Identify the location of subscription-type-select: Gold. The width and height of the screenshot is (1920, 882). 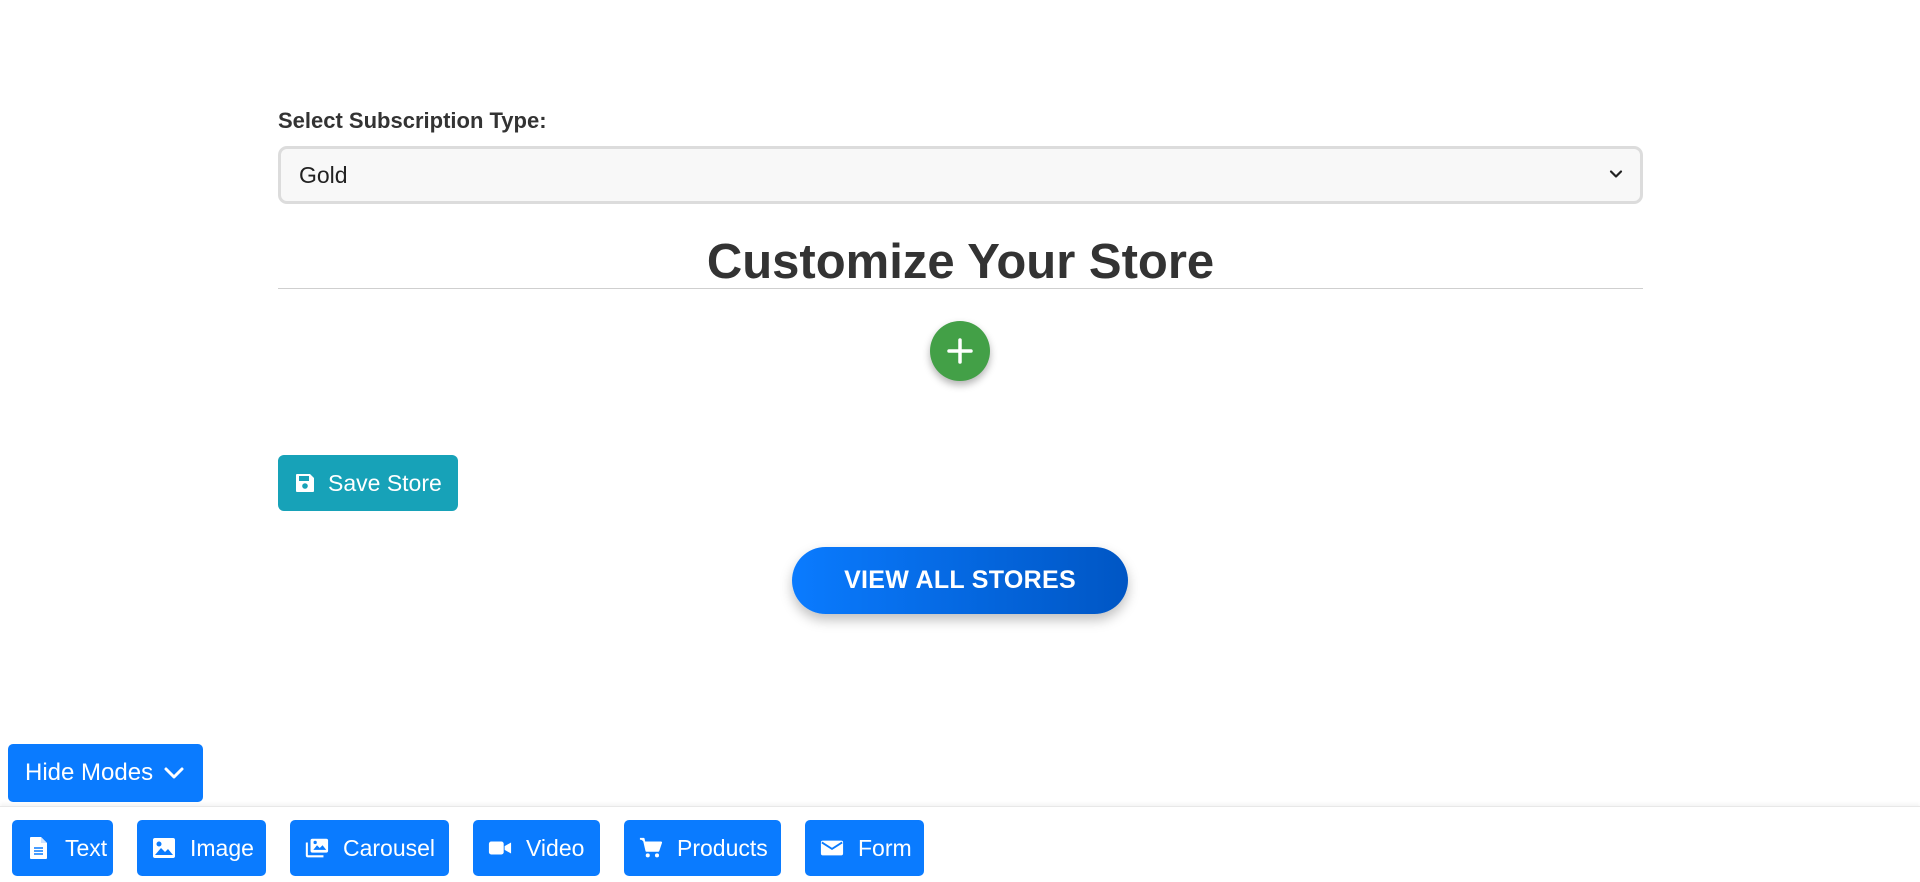
(960, 175).